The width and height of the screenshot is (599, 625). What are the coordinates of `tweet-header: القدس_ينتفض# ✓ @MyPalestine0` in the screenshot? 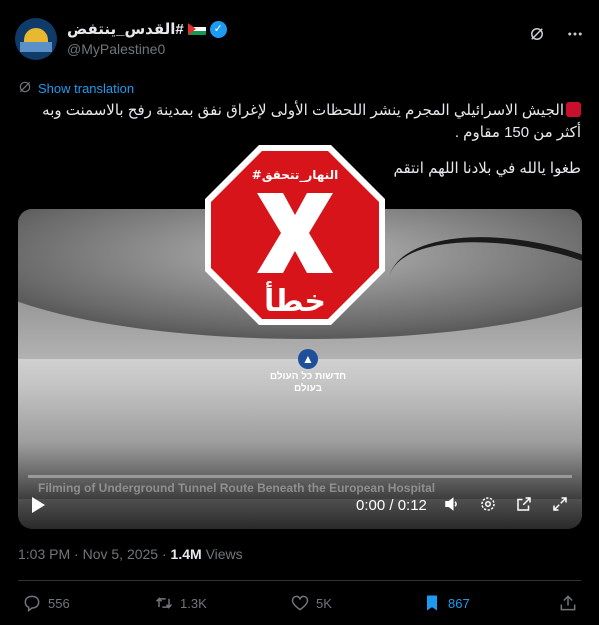 It's located at (300, 43).